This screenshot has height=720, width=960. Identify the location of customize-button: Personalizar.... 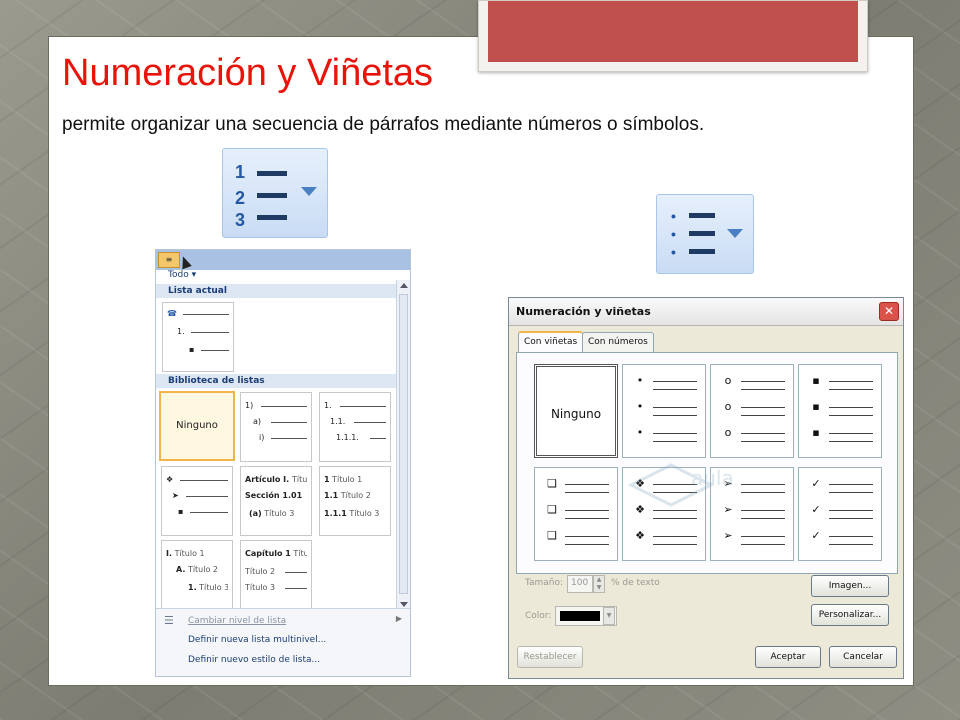
(850, 615).